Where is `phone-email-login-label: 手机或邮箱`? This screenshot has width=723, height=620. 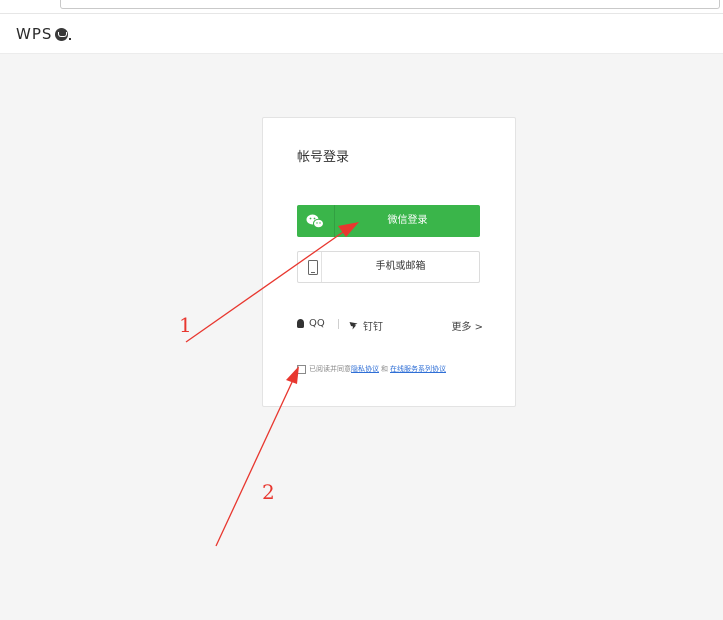
phone-email-login-label: 手机或邮箱 is located at coordinates (400, 266).